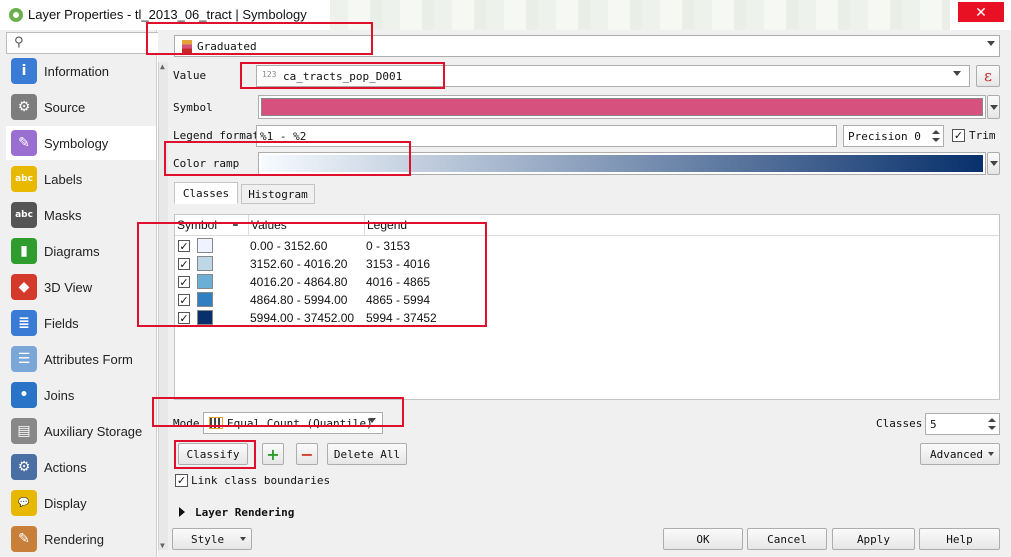 This screenshot has height=557, width=1011. I want to click on table-row: ✓ 3152.60 - 4016.20 3153 - 4016, so click(587, 264).